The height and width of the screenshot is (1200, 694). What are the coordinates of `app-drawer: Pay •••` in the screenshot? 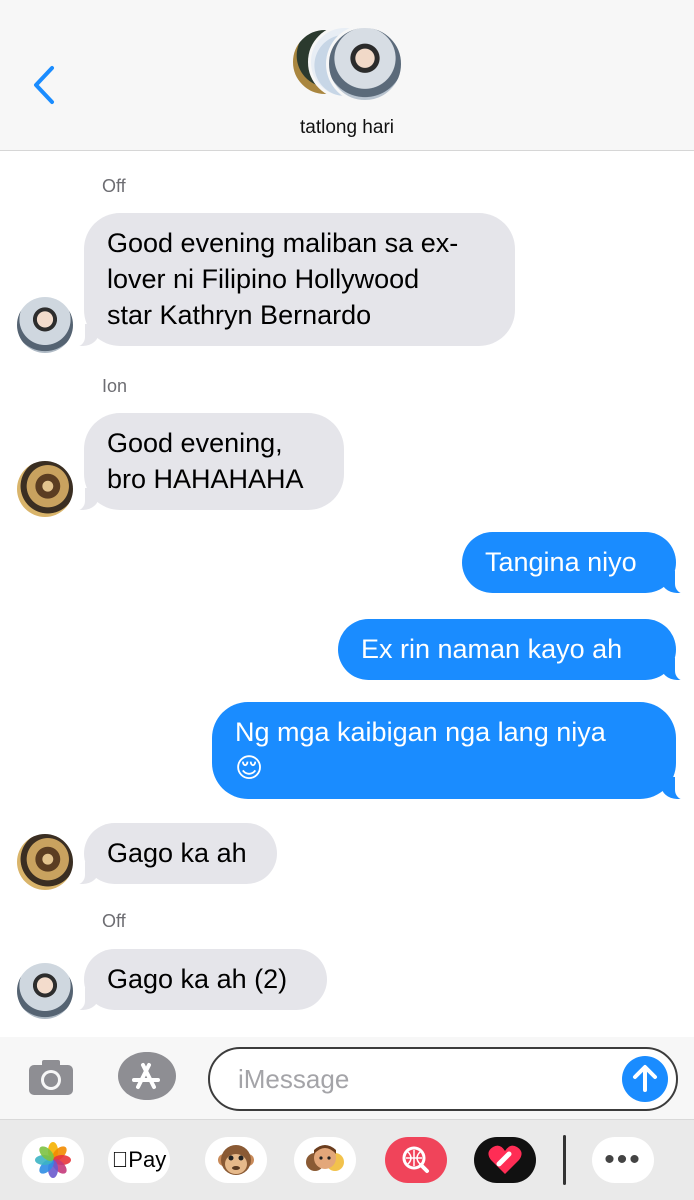 It's located at (347, 1159).